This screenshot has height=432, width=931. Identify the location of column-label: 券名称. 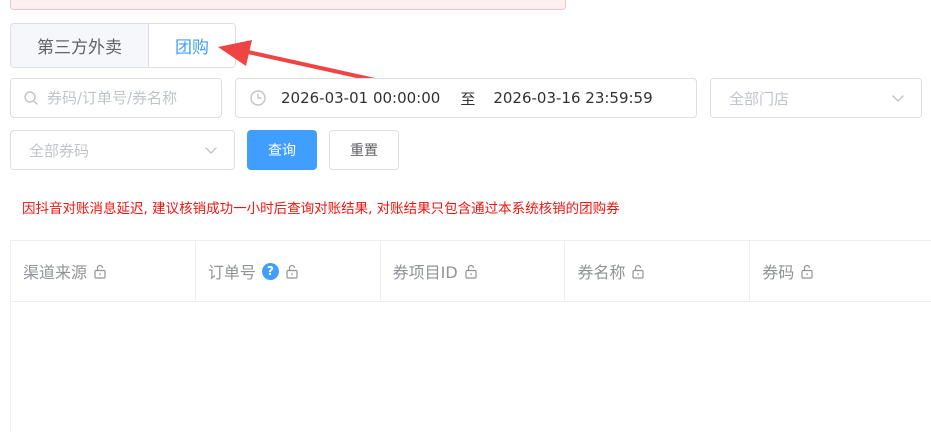
(601, 272).